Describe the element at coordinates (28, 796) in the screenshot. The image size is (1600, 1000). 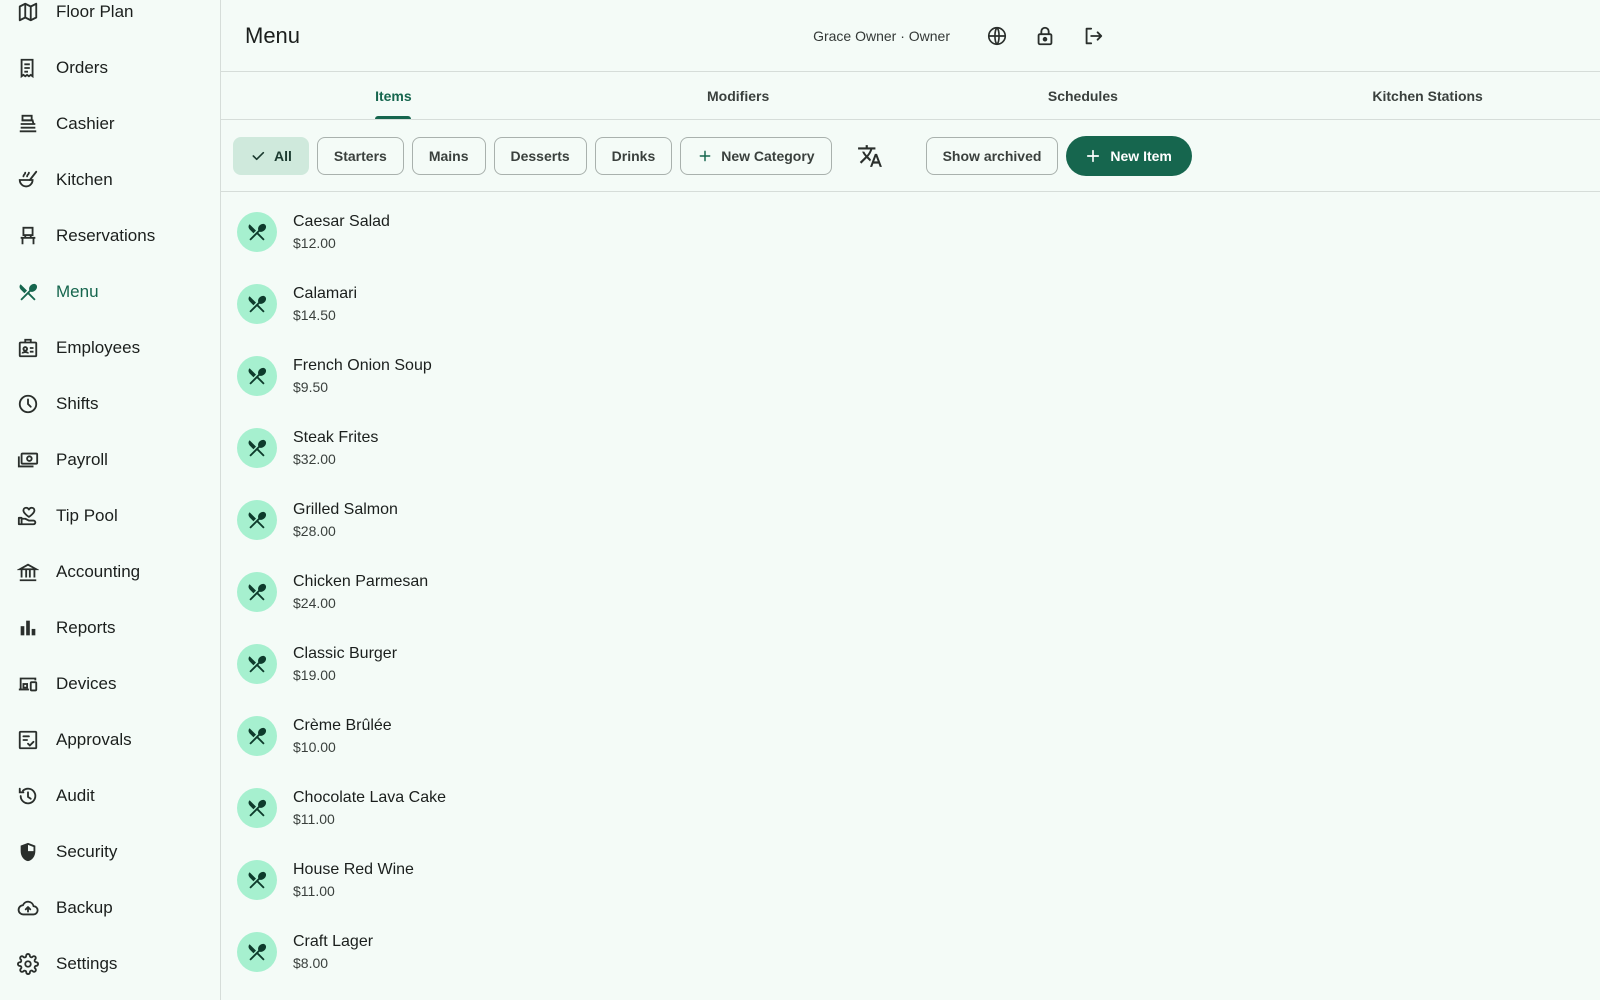
I see `history-icon` at that location.